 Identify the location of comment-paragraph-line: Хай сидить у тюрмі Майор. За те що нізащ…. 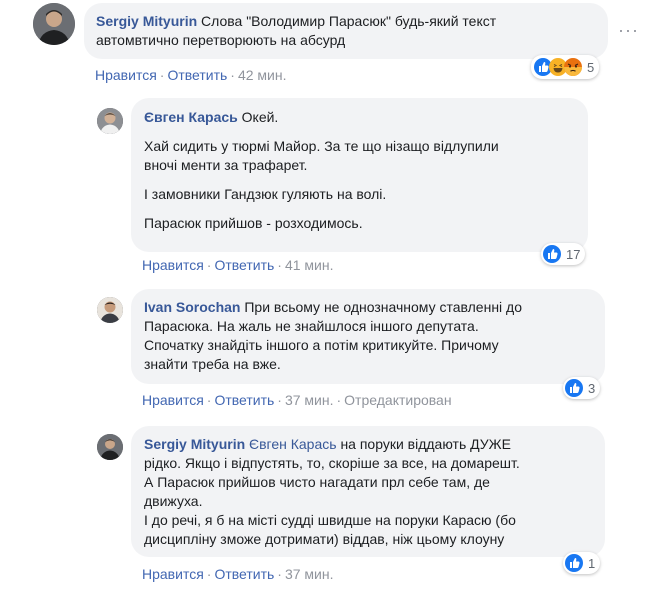
(321, 146).